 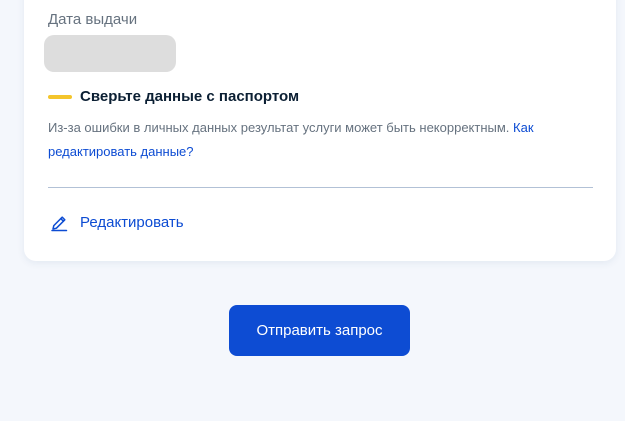 I want to click on issue-date-label: Дата выдачи, so click(x=93, y=19).